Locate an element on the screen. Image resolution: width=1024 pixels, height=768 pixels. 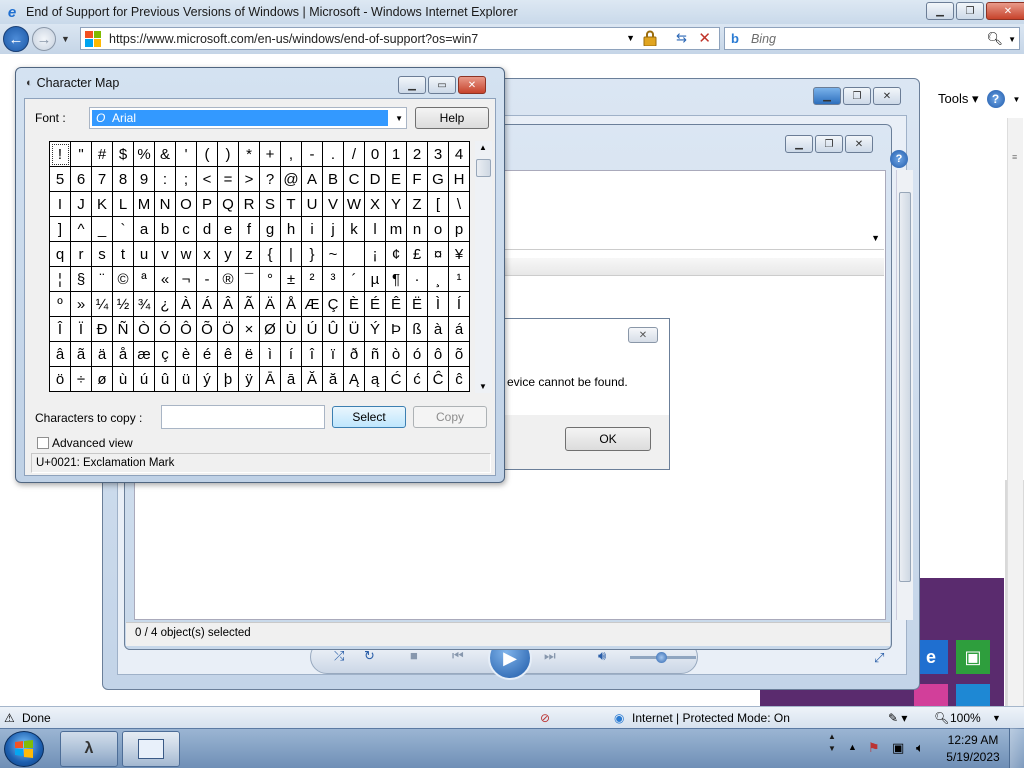
character-cell: H is located at coordinates (459, 179).